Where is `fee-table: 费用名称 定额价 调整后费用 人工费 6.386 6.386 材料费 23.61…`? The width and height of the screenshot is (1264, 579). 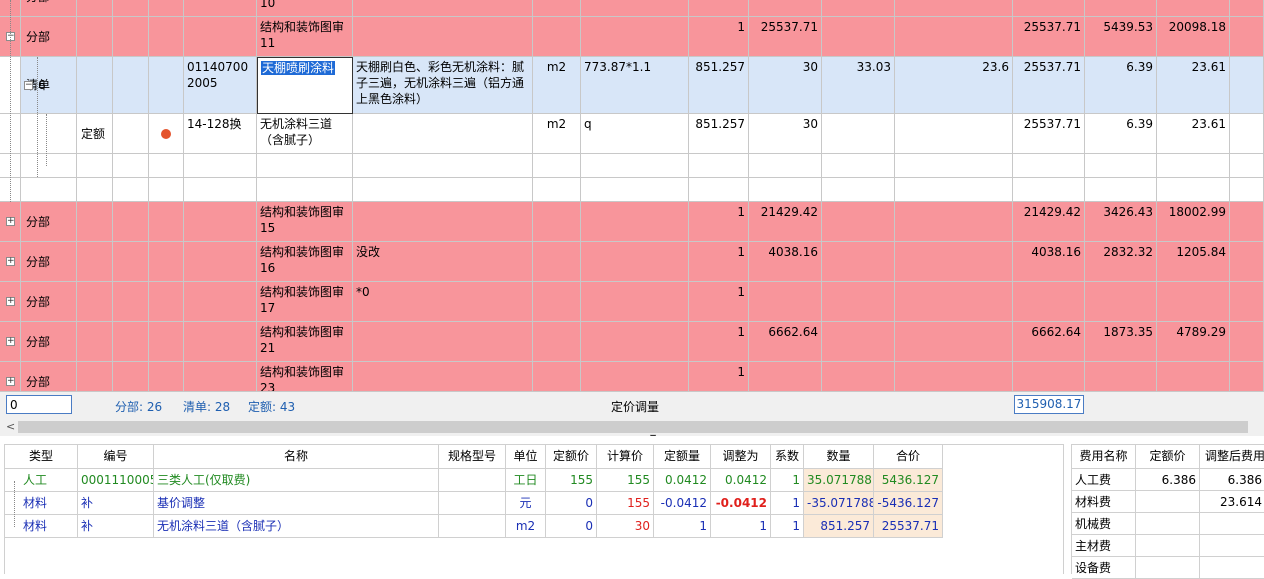 fee-table: 费用名称 定额价 调整后费用 人工费 6.386 6.386 材料费 23.61… is located at coordinates (1167, 511).